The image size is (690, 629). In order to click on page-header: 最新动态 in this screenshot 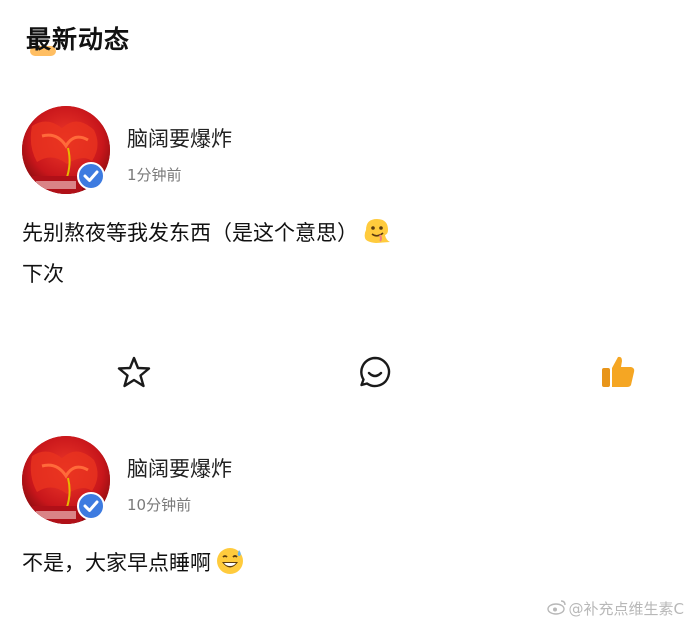, I will do `click(78, 40)`.